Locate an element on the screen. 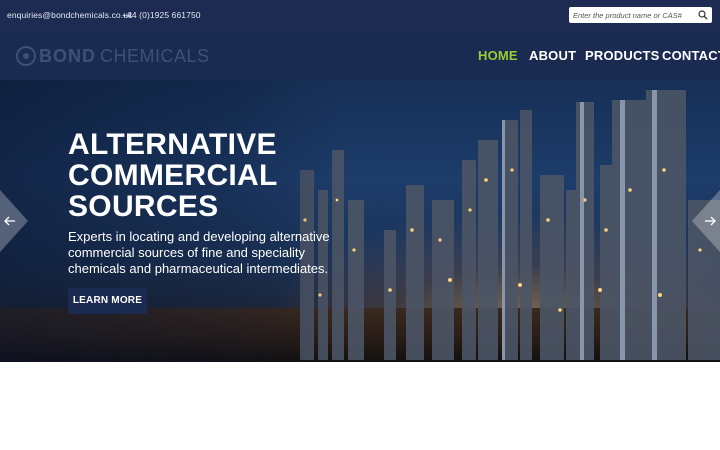 The height and width of the screenshot is (450, 720). logo-mark-icon is located at coordinates (26, 56).